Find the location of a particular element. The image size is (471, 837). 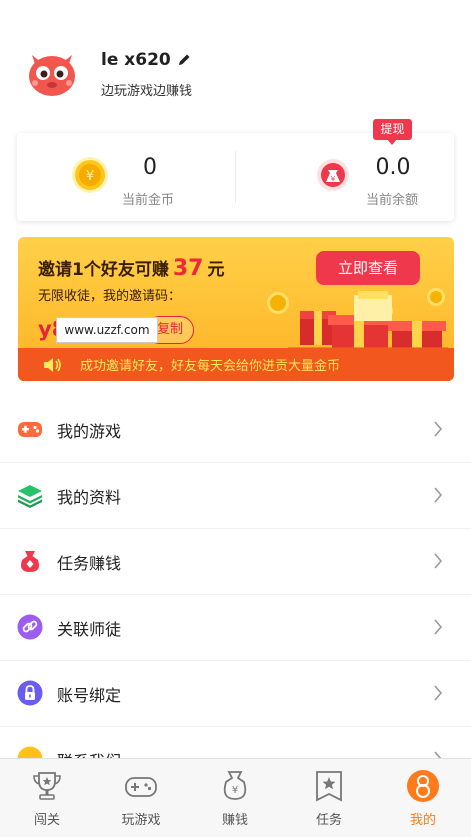

menu-item-label: 我的游戏 is located at coordinates (89, 431).